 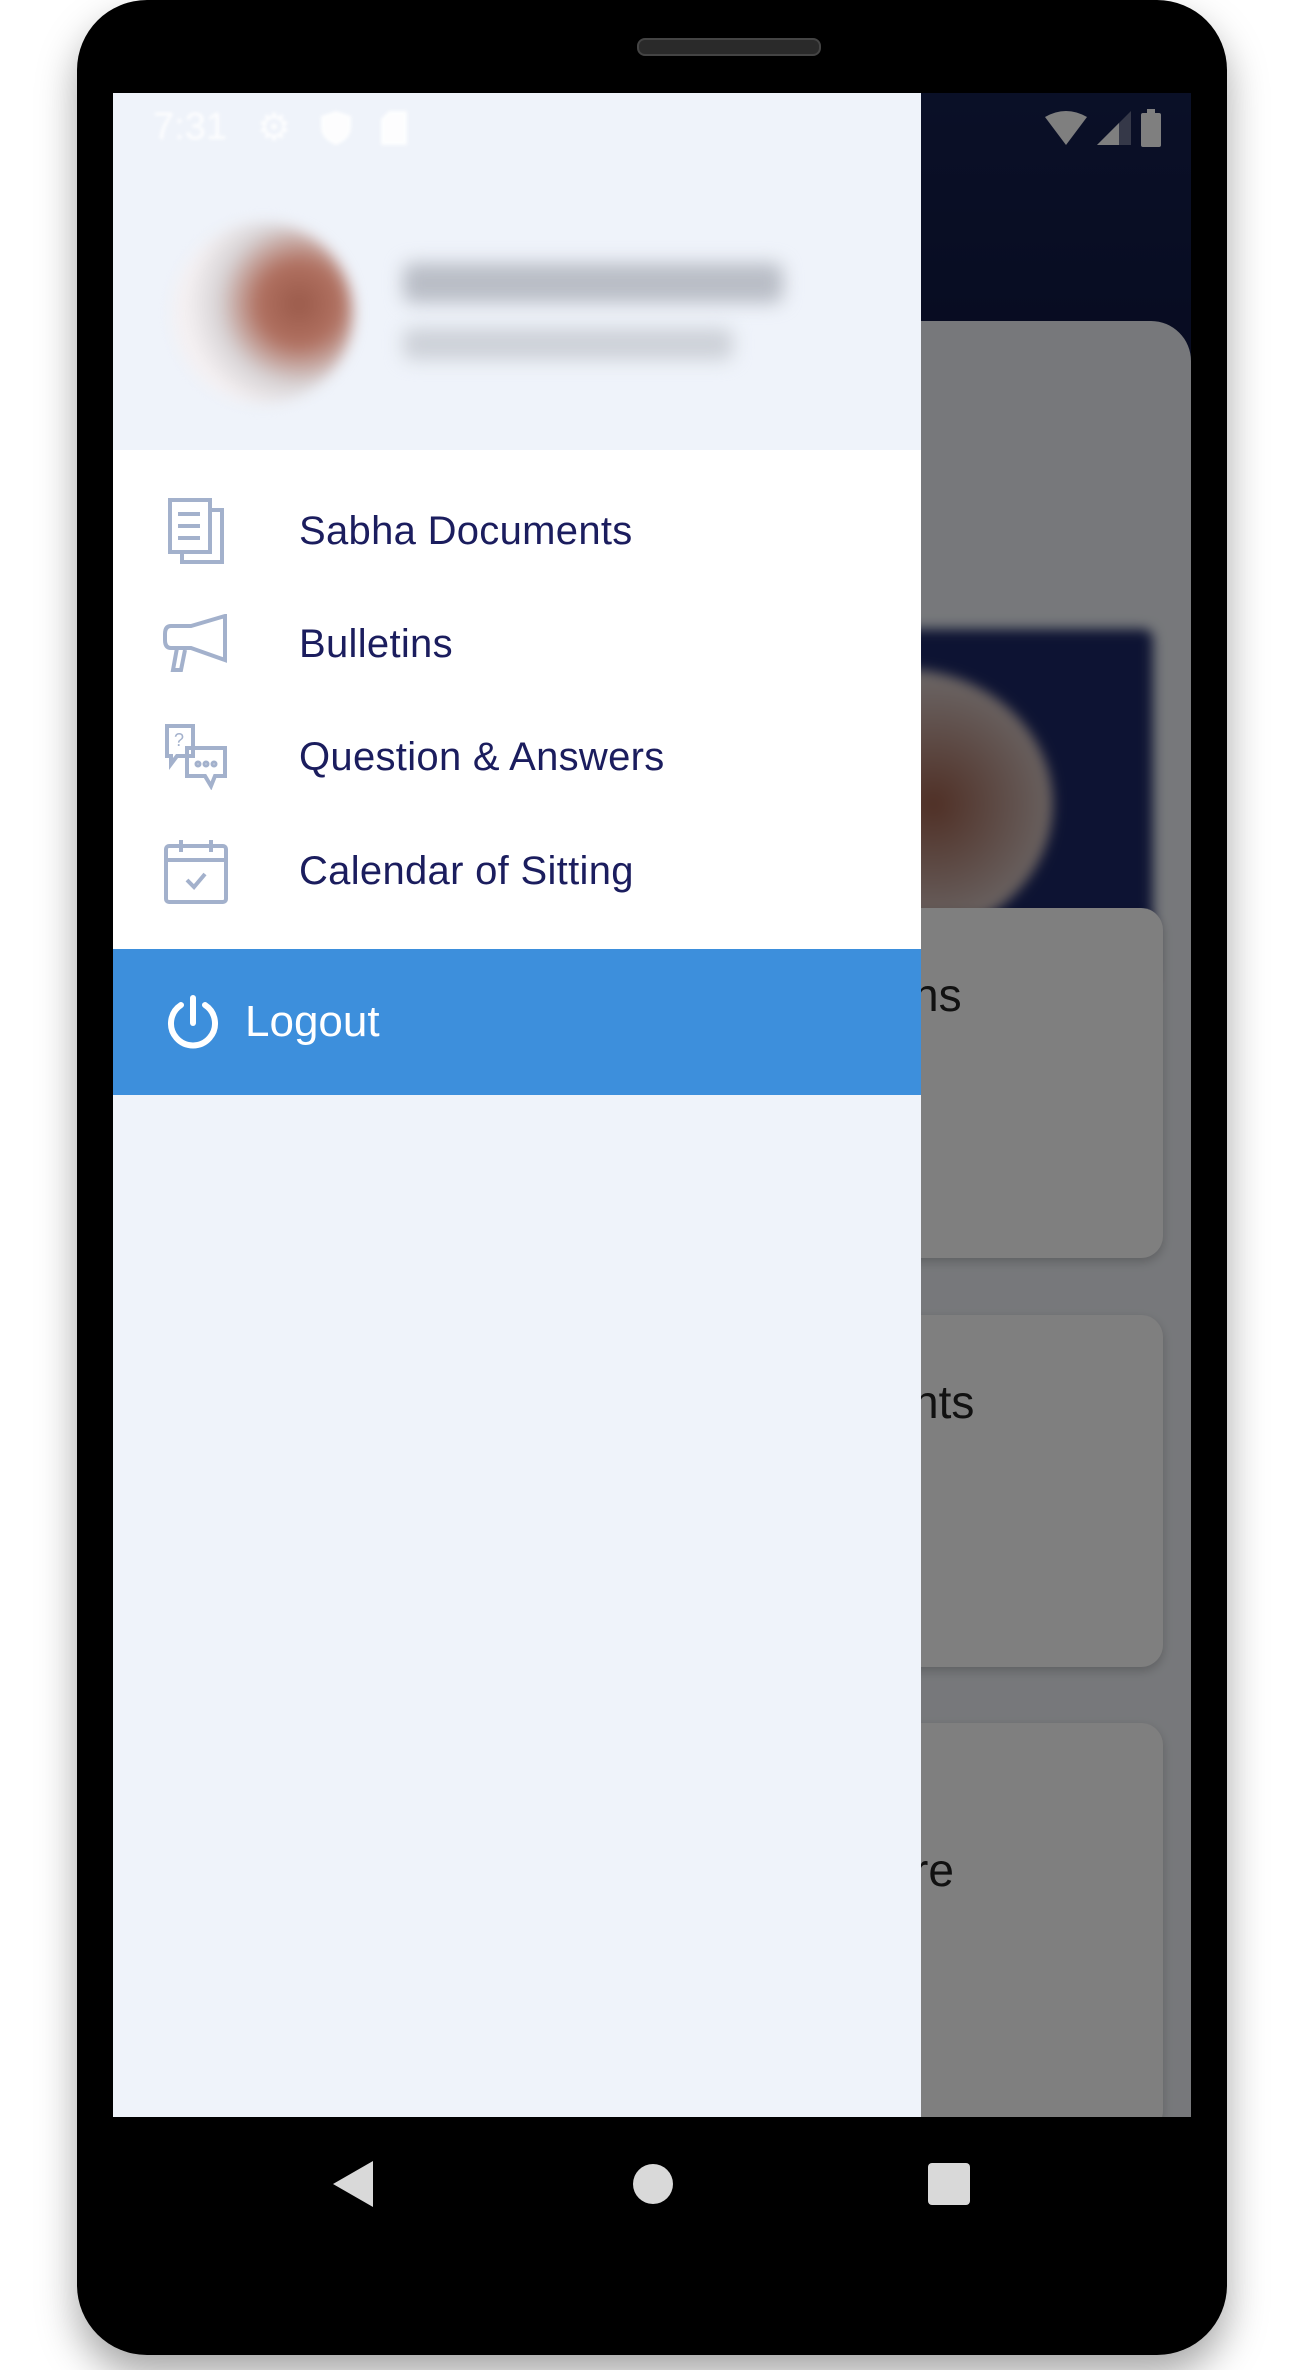 I want to click on logout-button: Logout, so click(x=517, y=1022).